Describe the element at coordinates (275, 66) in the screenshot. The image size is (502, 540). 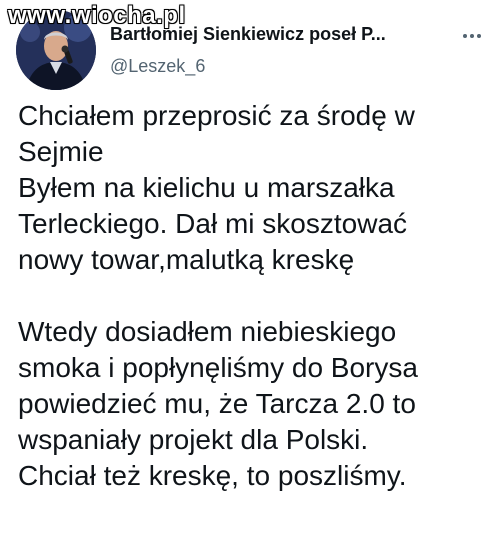
I see `author-handle: @Leszek_6` at that location.